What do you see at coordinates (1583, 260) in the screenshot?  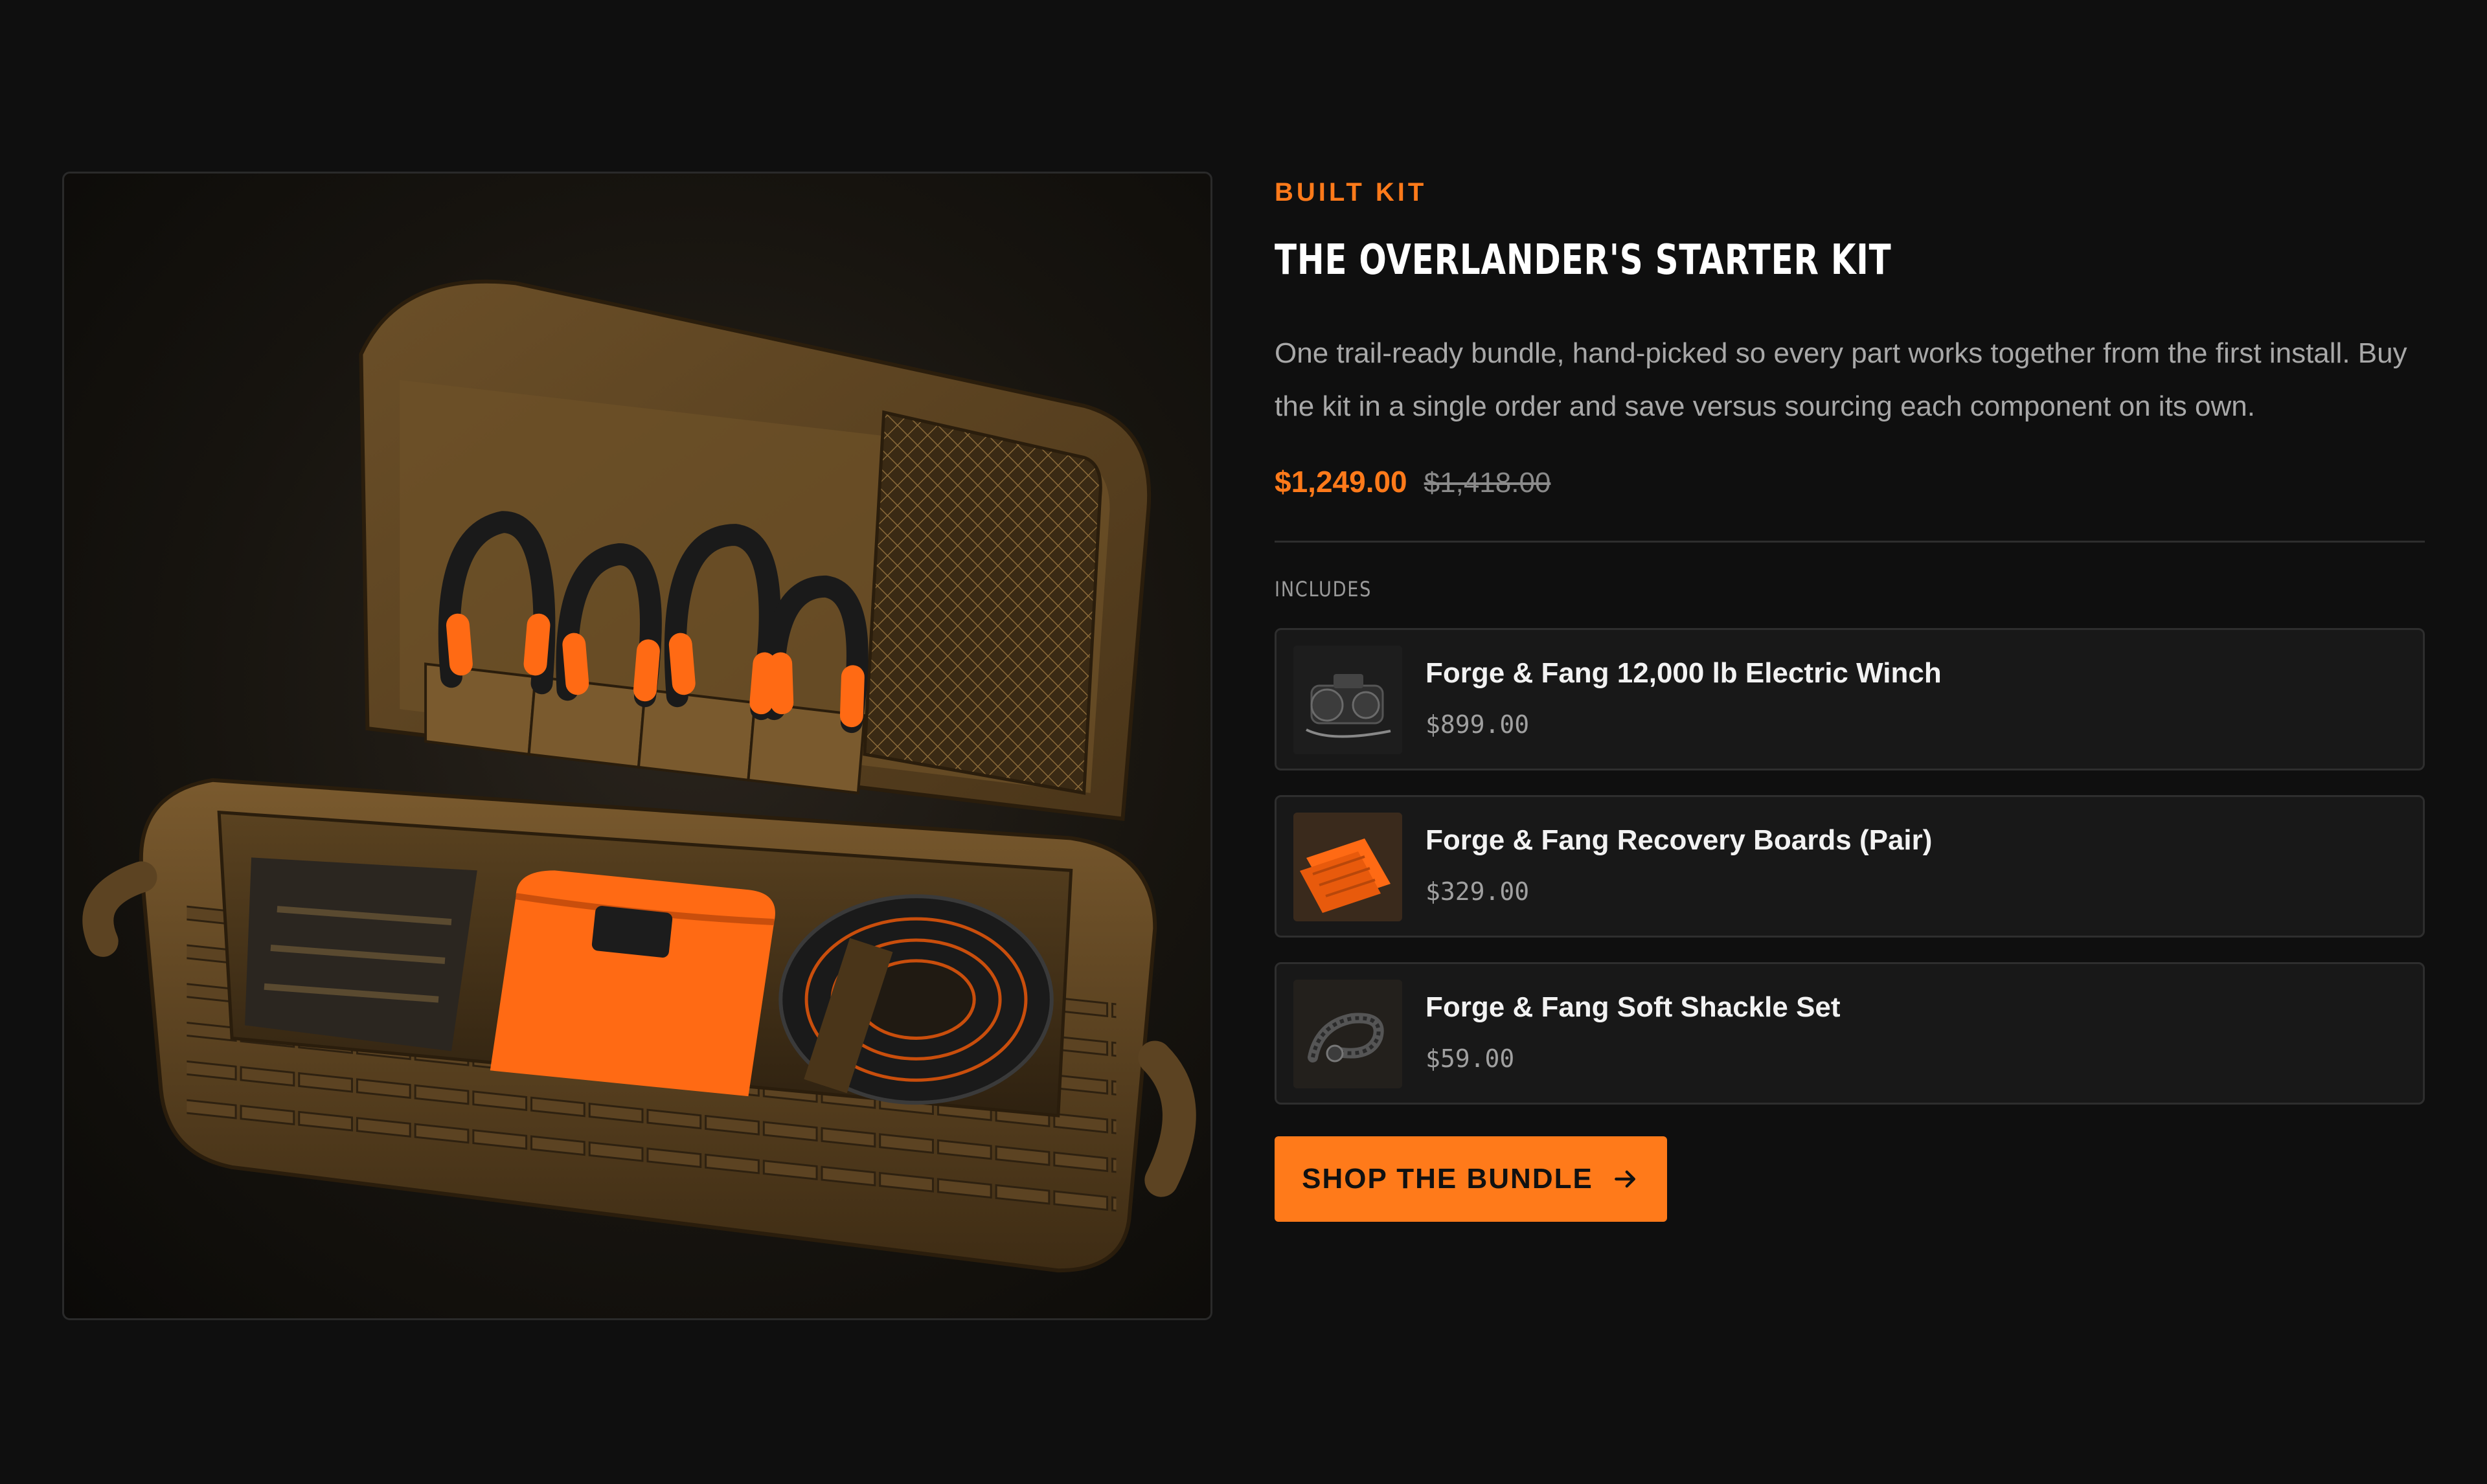 I see `kit-title: THE OVERLANDER'S STARTER KIT` at bounding box center [1583, 260].